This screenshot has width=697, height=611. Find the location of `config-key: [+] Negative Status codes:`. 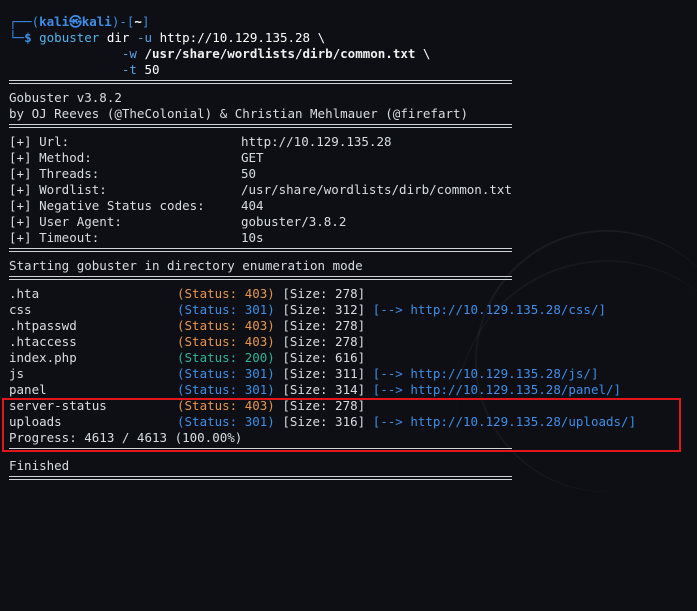

config-key: [+] Negative Status codes: is located at coordinates (107, 205).